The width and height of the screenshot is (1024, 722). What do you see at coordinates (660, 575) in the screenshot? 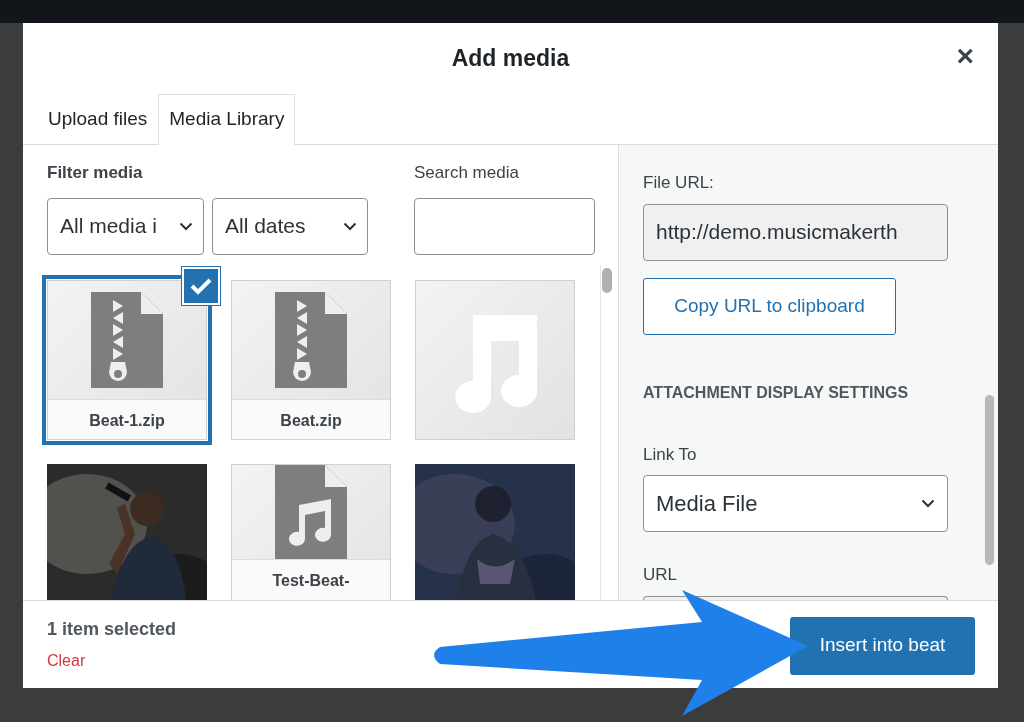
I see `url-label: URL` at bounding box center [660, 575].